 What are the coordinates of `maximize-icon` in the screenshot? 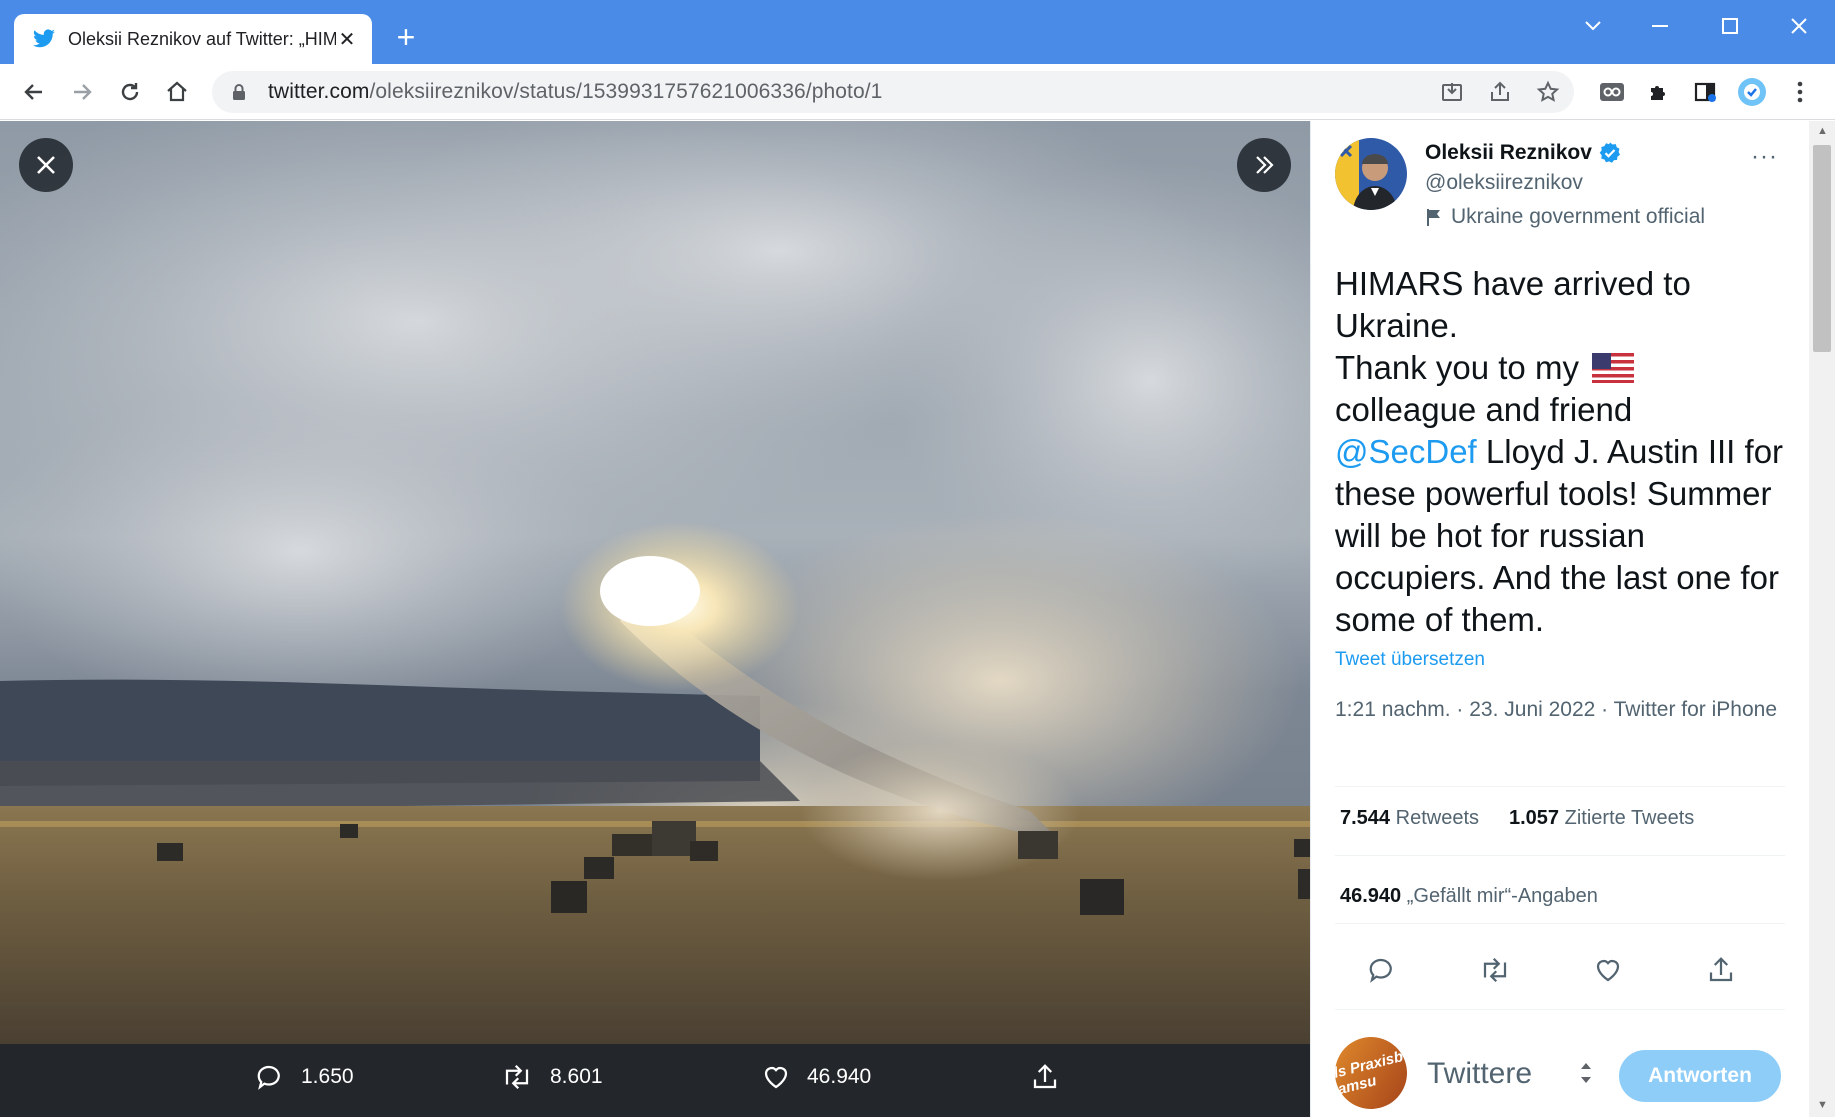 It's located at (1730, 26).